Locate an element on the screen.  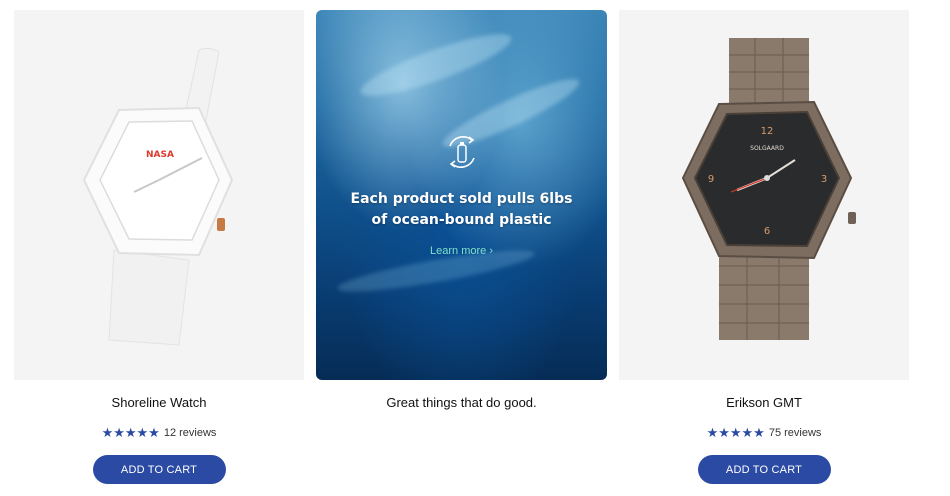
svg-text: 12 is located at coordinates (767, 131).